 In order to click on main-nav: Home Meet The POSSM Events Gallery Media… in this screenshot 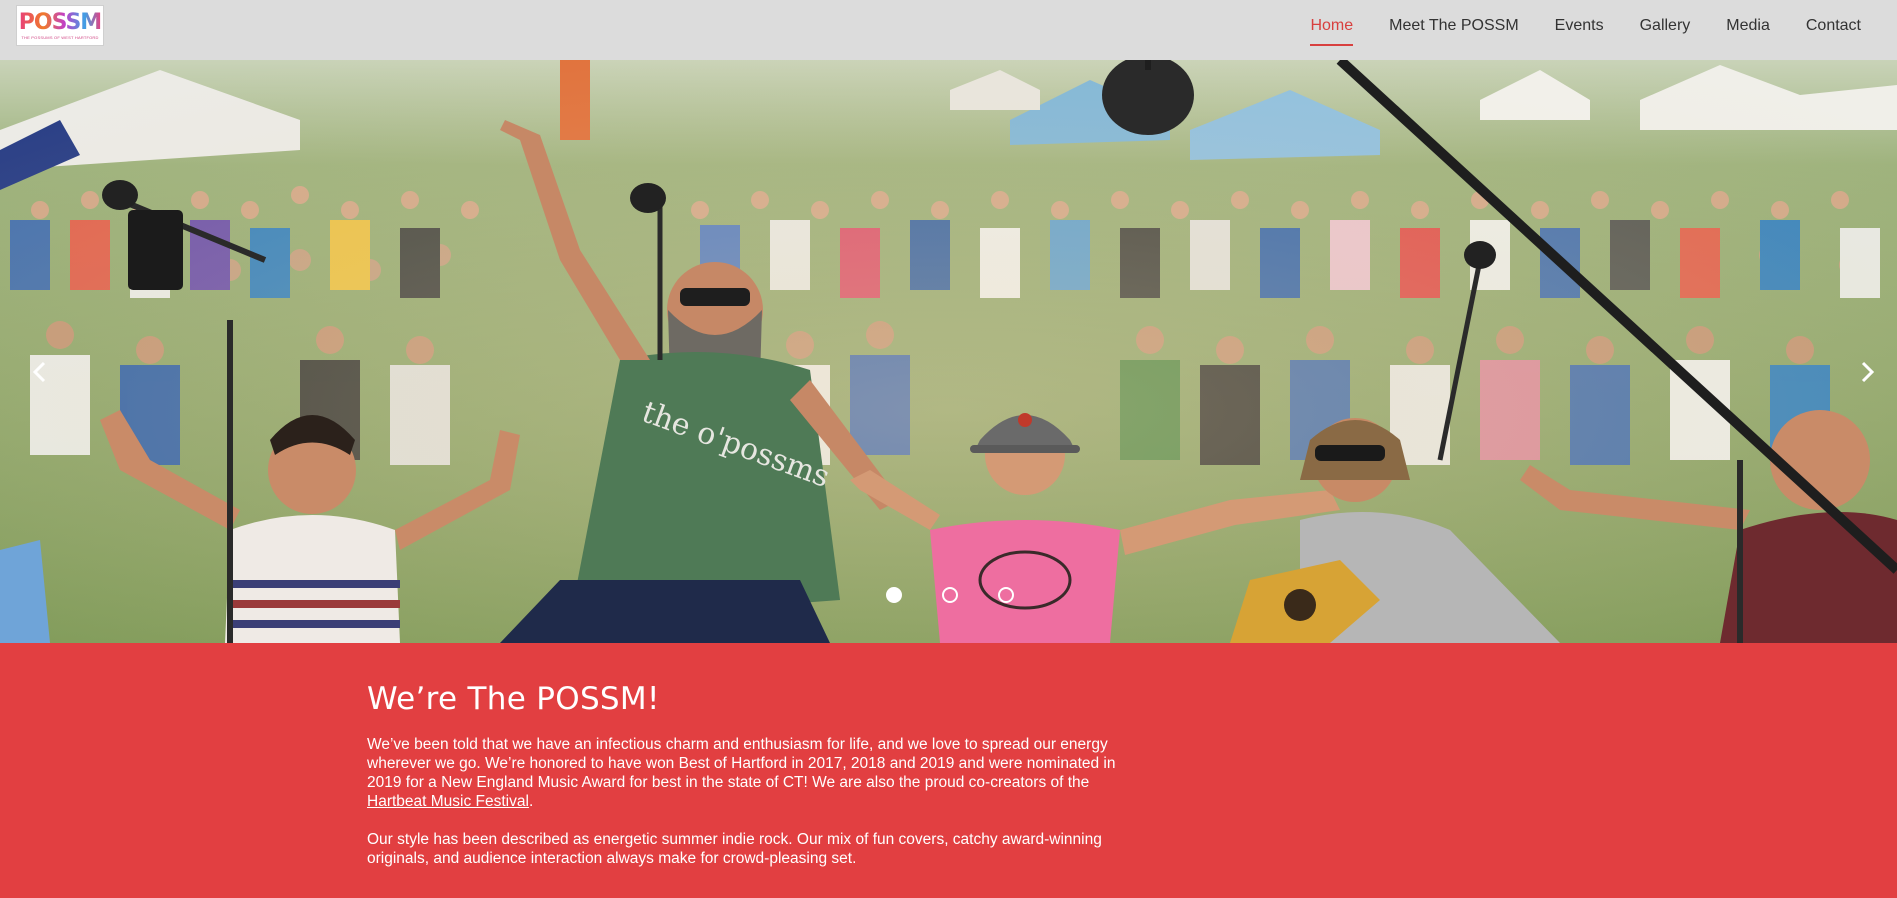, I will do `click(1585, 26)`.